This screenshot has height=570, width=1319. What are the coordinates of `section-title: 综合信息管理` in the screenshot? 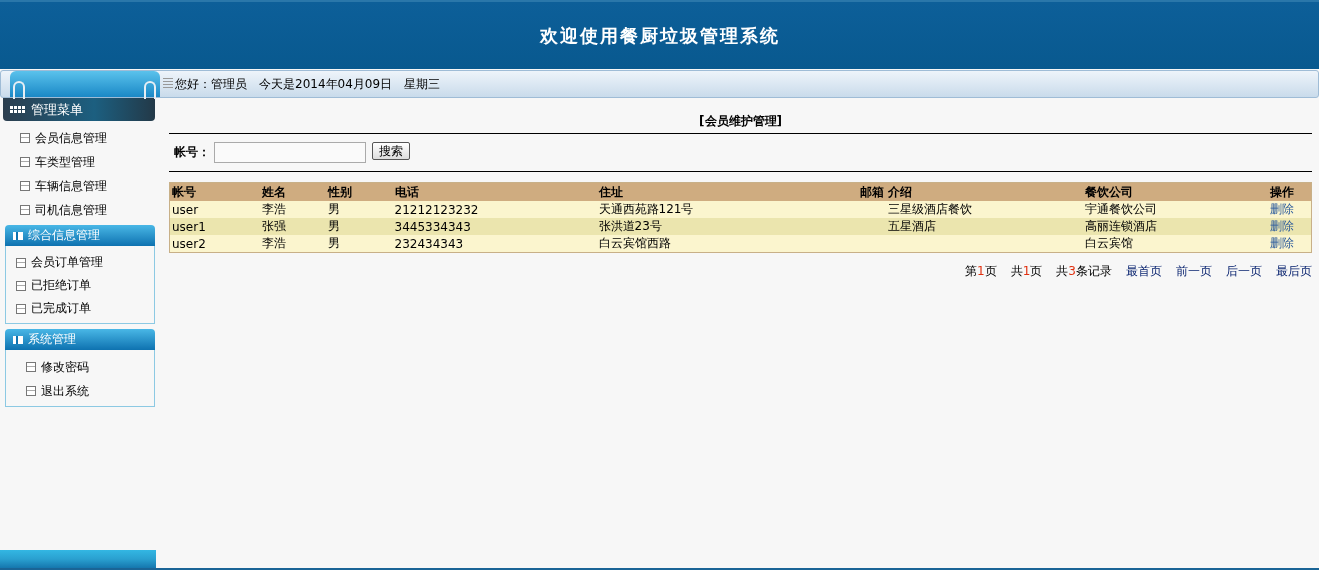 It's located at (64, 235).